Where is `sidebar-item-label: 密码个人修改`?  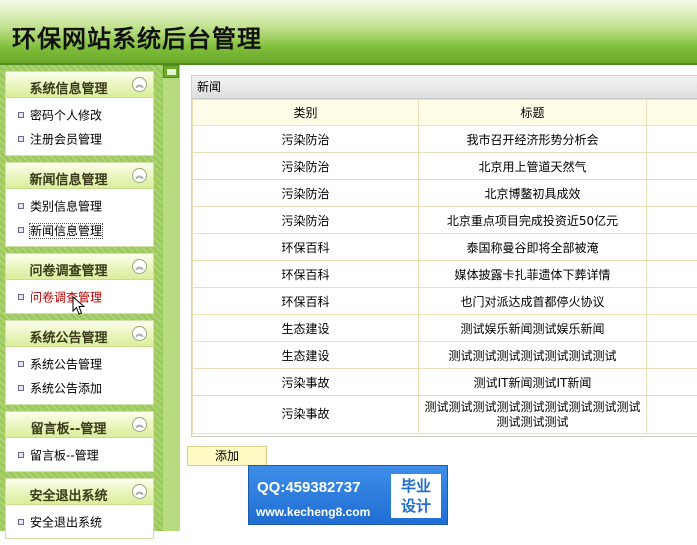 sidebar-item-label: 密码个人修改 is located at coordinates (66, 116).